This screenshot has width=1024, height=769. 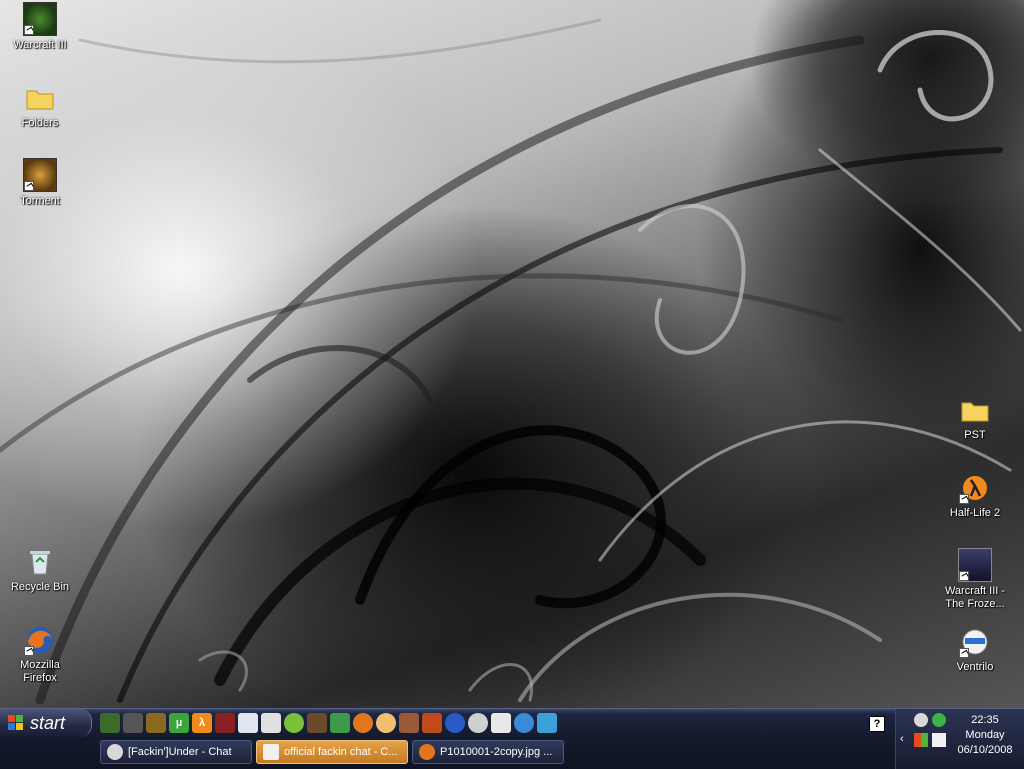 I want to click on green-app-icon, so click(x=294, y=723).